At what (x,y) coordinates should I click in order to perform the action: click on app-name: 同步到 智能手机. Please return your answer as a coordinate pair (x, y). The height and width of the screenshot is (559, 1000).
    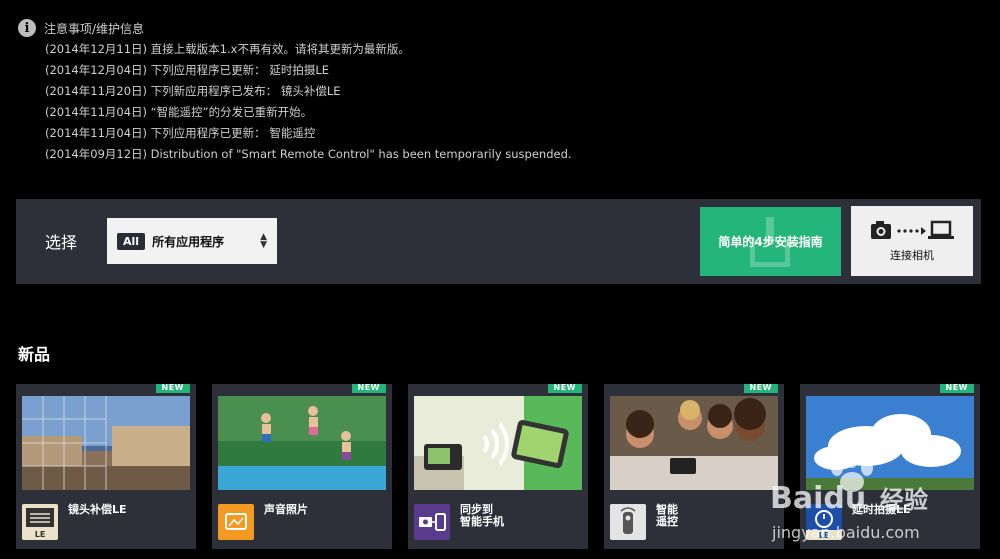
    Looking at the image, I should click on (482, 515).